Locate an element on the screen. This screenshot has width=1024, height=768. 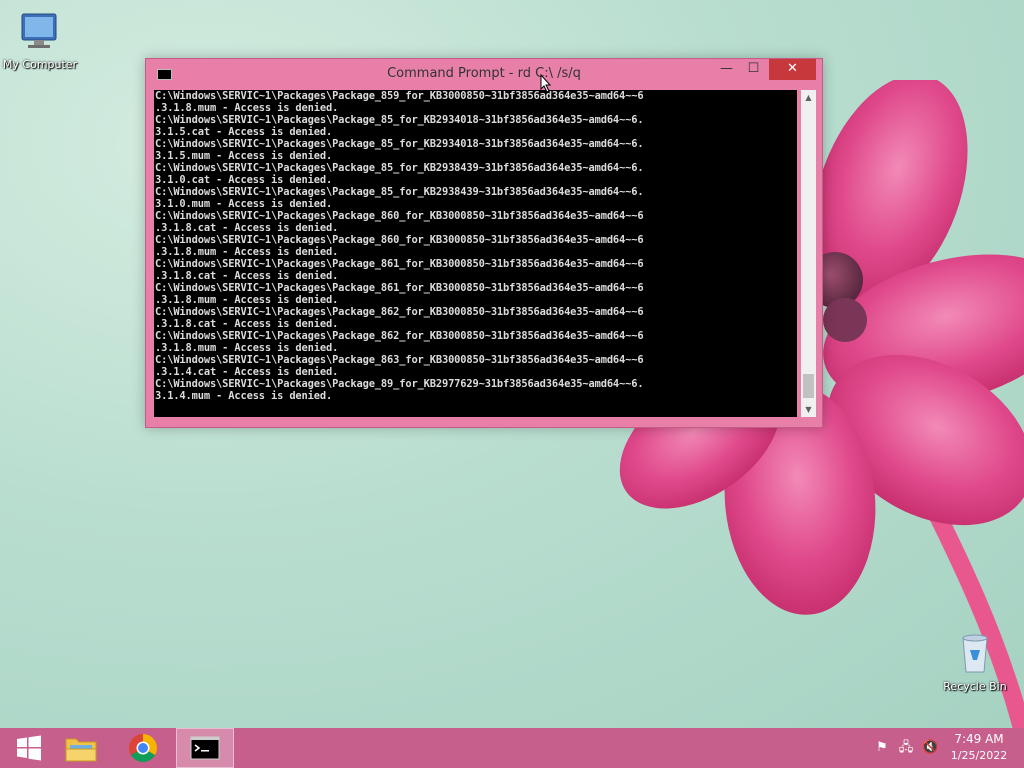
close-button: ✕ is located at coordinates (792, 69).